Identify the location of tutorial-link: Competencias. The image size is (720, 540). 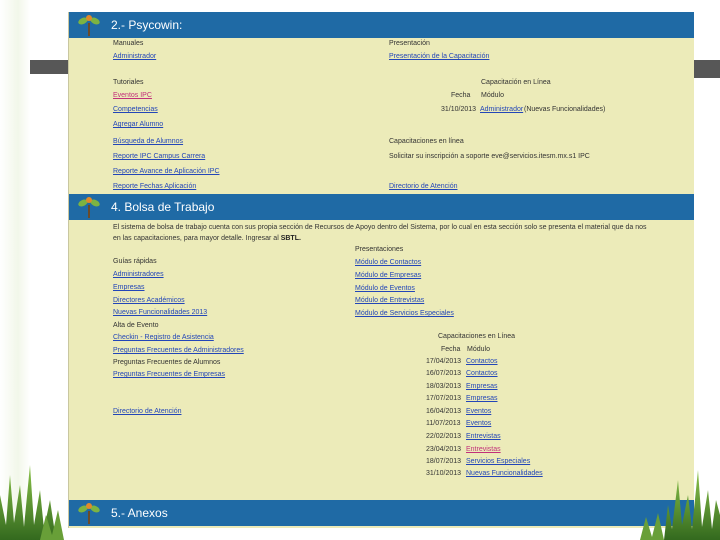
(135, 109).